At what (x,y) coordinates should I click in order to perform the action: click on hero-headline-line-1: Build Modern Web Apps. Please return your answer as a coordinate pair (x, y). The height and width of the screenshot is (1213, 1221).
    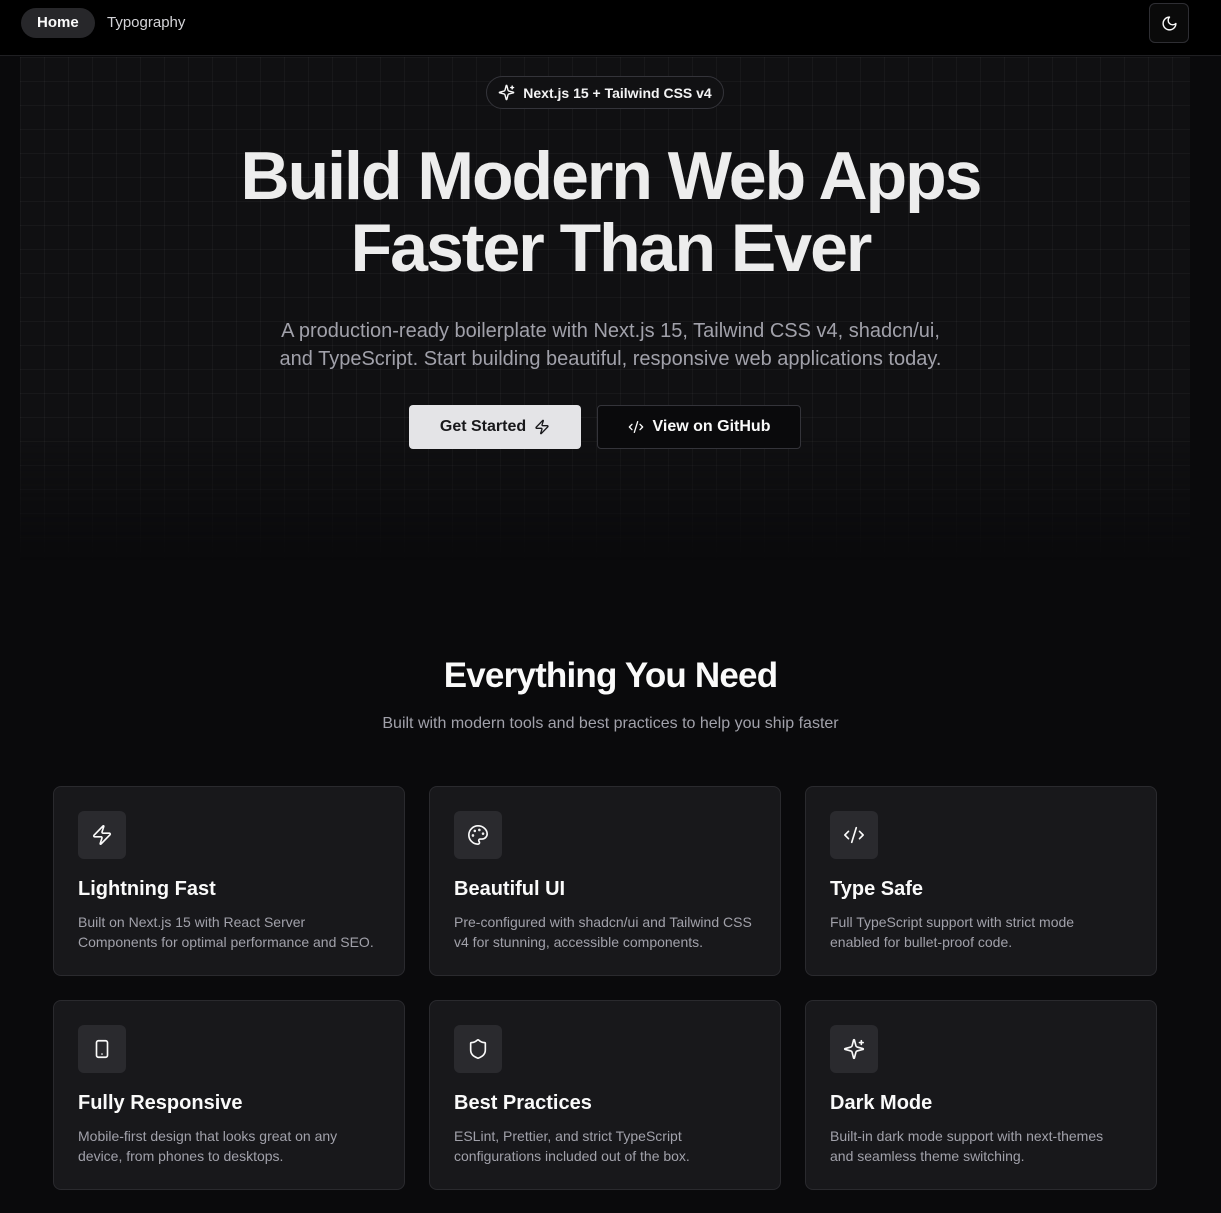
    Looking at the image, I should click on (611, 176).